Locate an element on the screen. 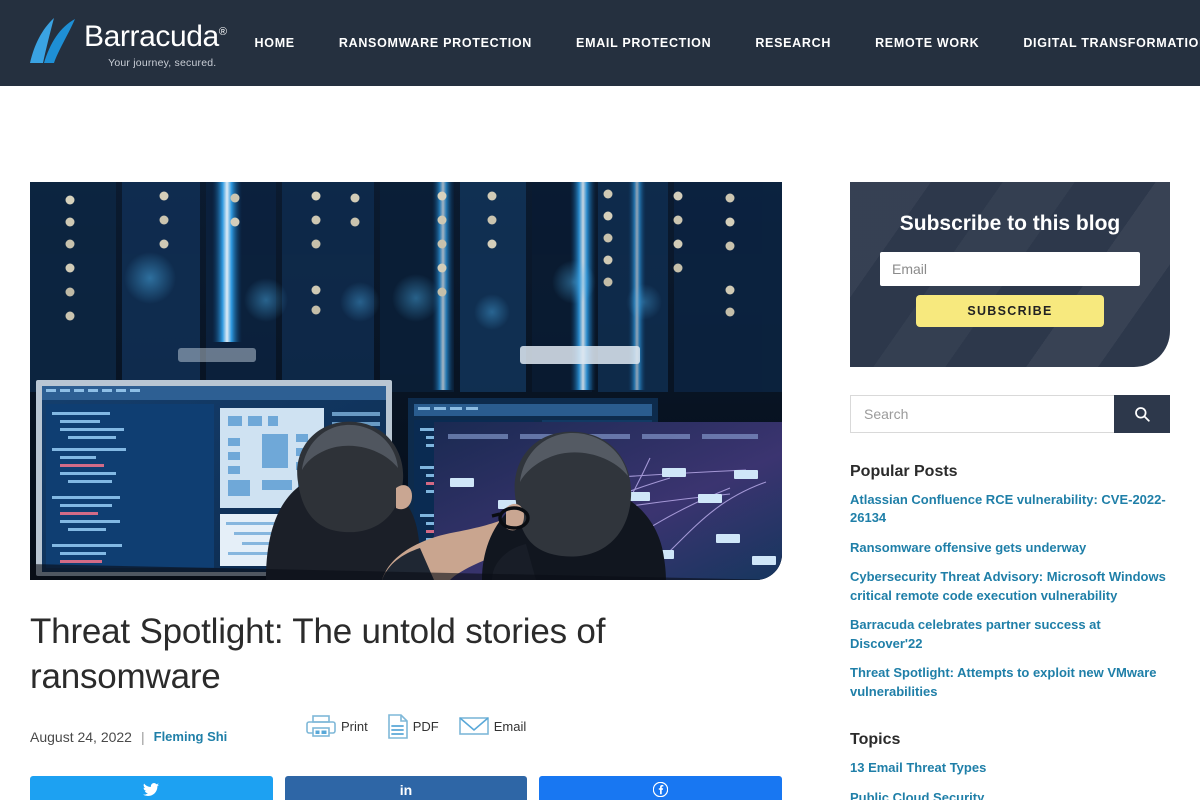 The width and height of the screenshot is (1200, 800). nav-item-research: RESEARCH is located at coordinates (793, 43).